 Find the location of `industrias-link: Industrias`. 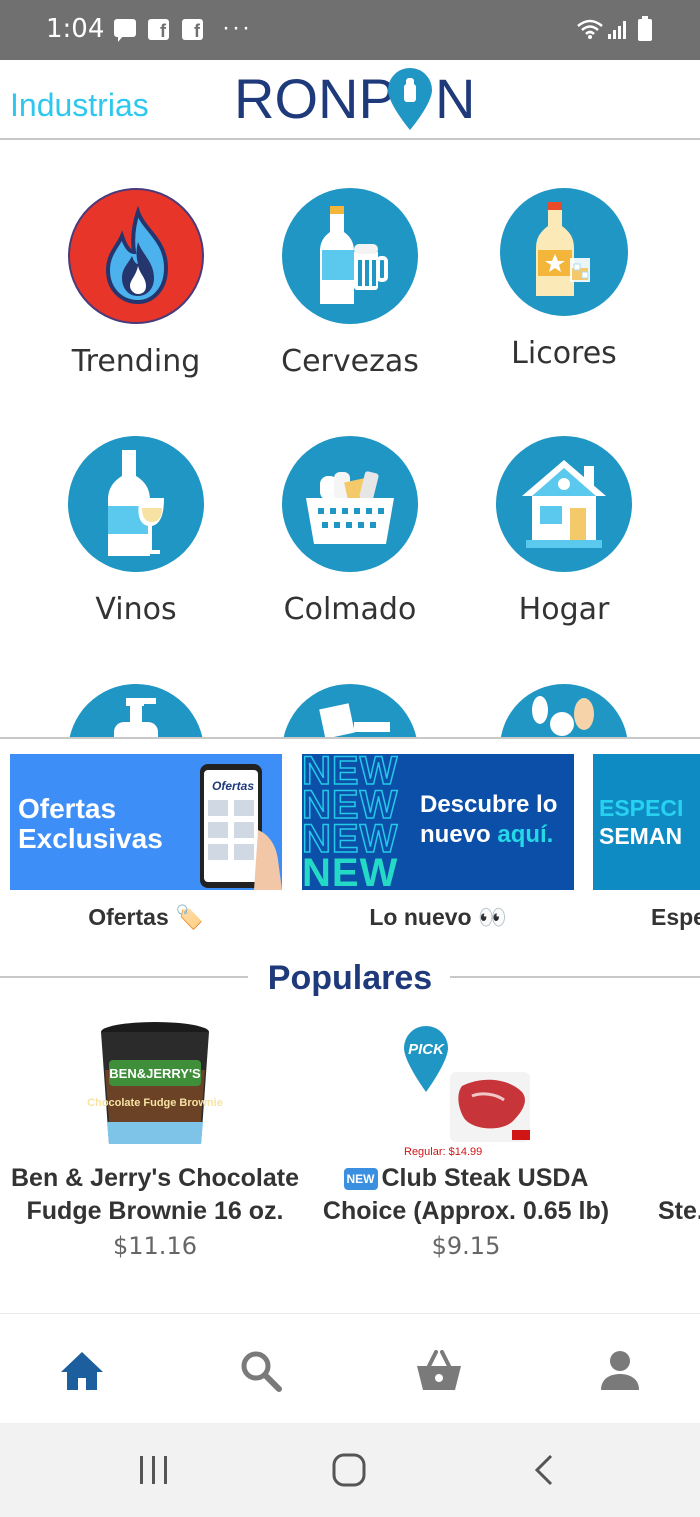

industrias-link: Industrias is located at coordinates (79, 105).